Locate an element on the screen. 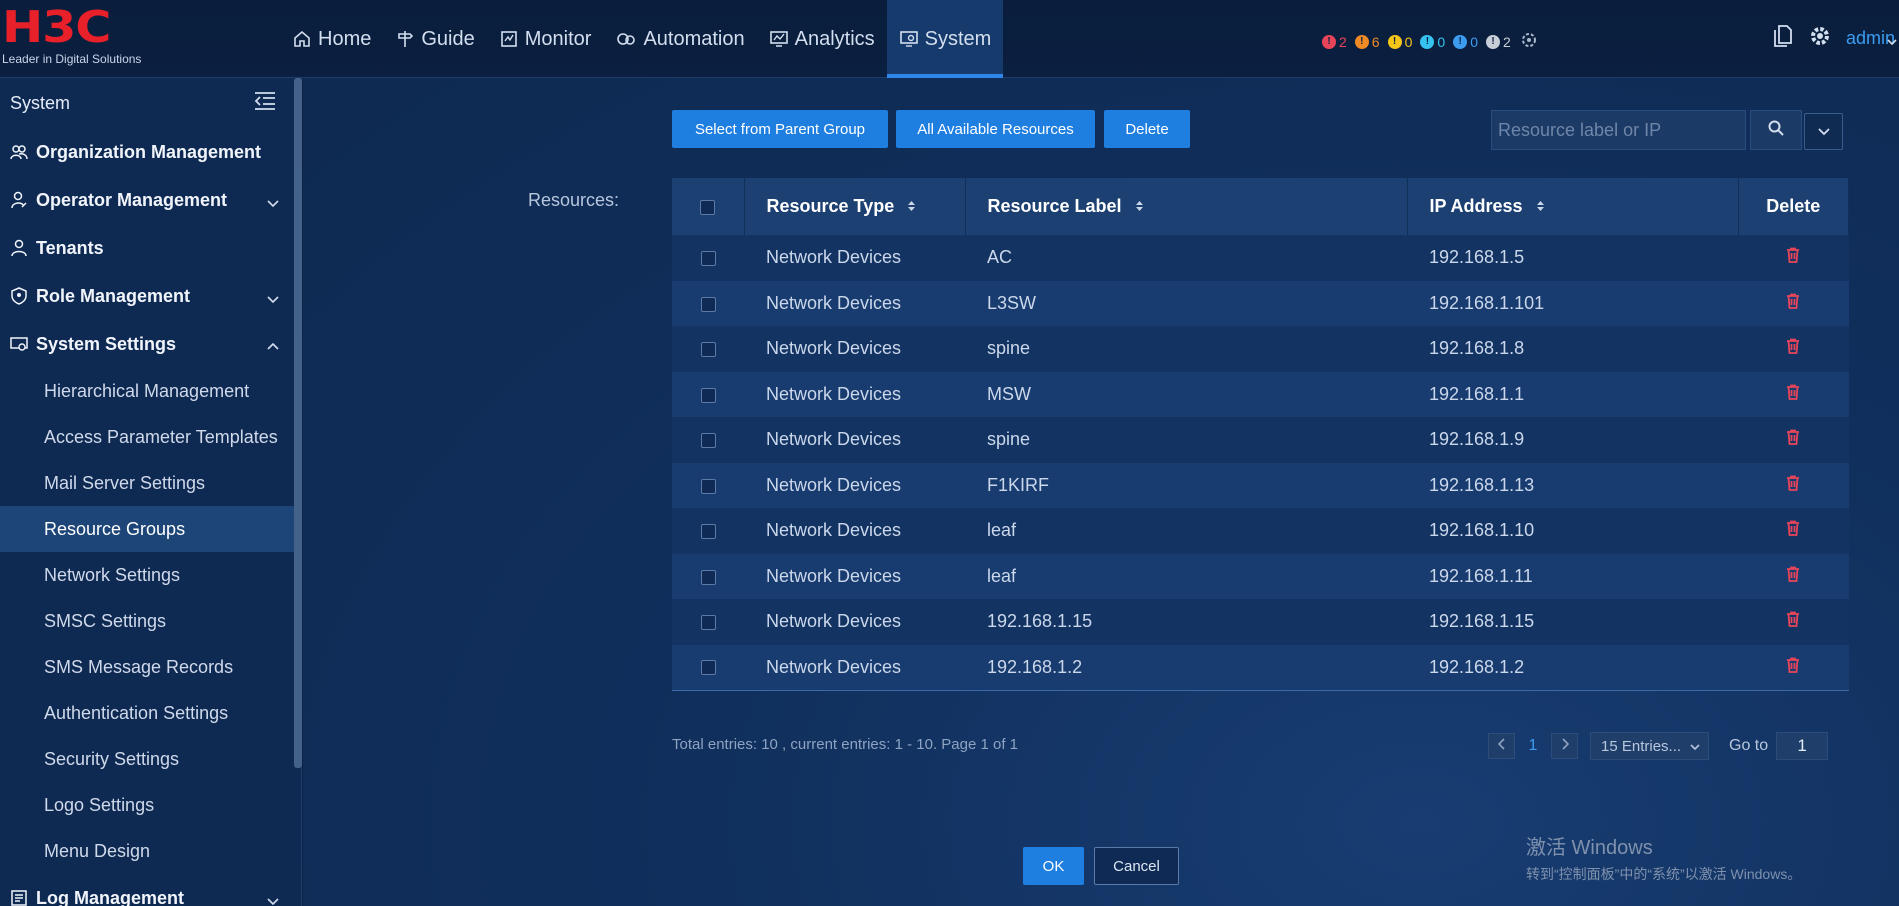 This screenshot has height=906, width=1899. col-ip-address: IP Address is located at coordinates (1573, 206).